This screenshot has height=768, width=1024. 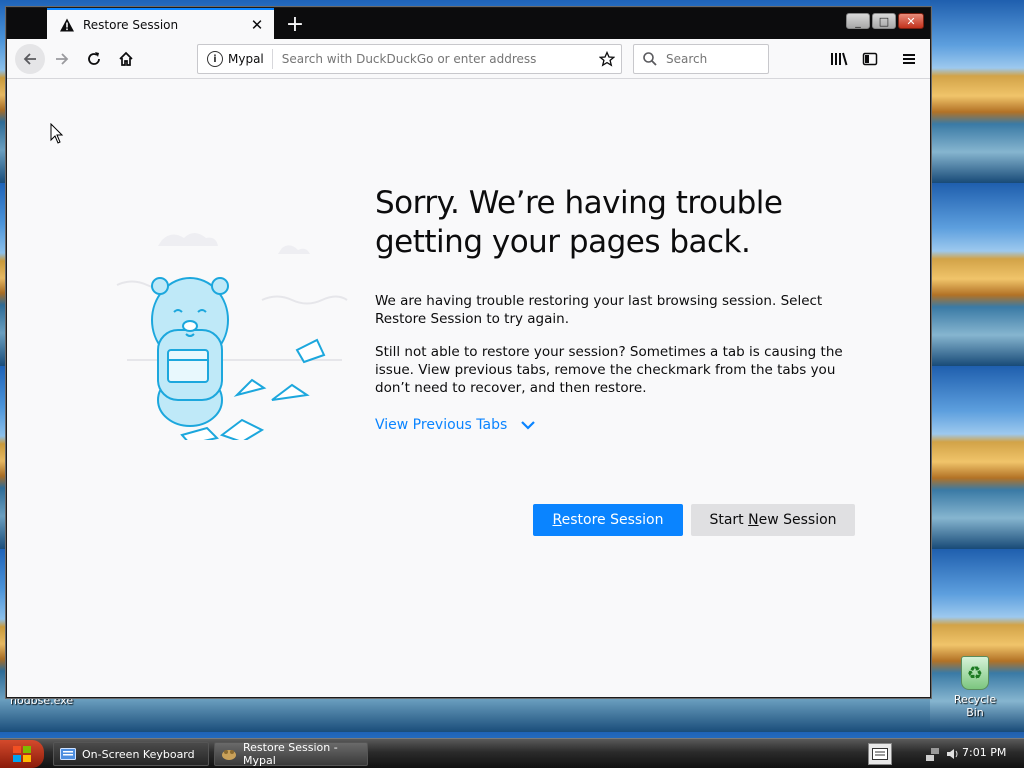 I want to click on tab-restore-session: Restore Session ✕, so click(x=160, y=23).